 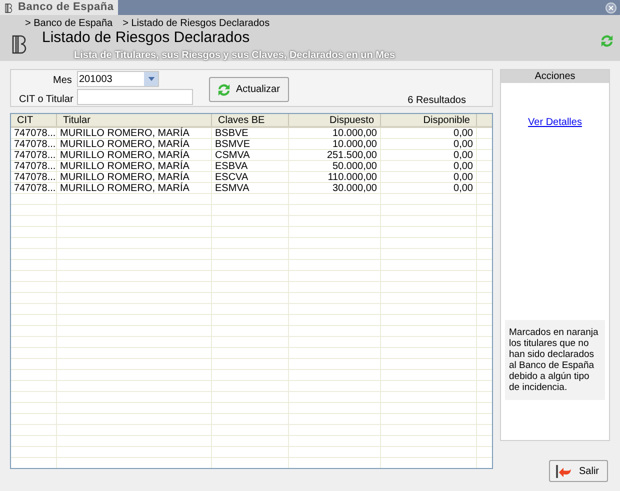 I want to click on table-cell: 110.000,00, so click(x=335, y=177).